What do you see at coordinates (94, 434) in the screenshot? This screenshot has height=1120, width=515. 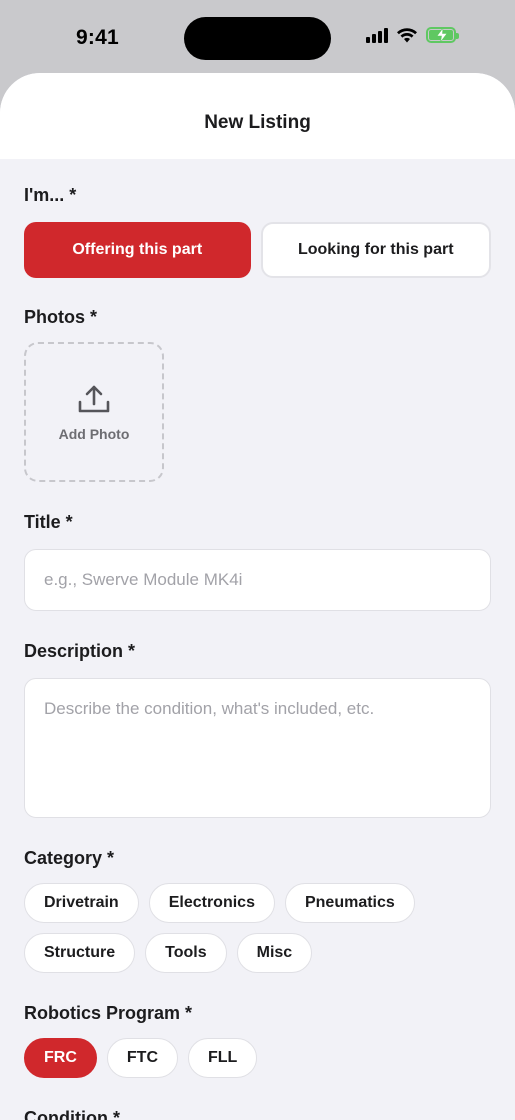 I see `add-photo-label: Add Photo` at bounding box center [94, 434].